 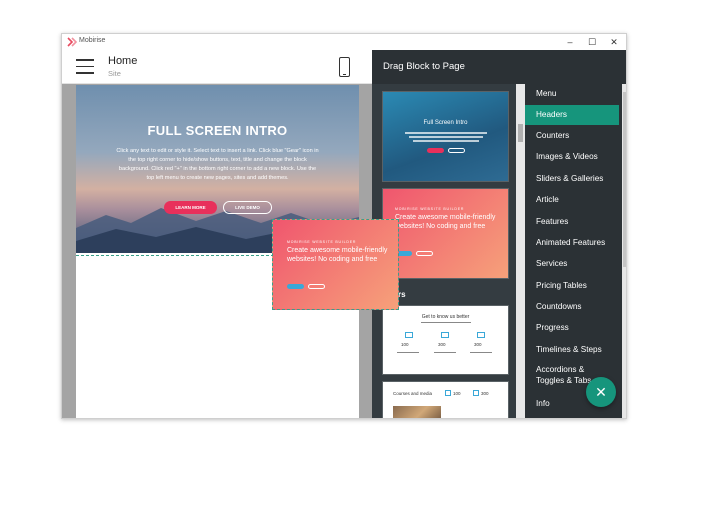 What do you see at coordinates (572, 243) in the screenshot?
I see `category-animated-features: Animated Features` at bounding box center [572, 243].